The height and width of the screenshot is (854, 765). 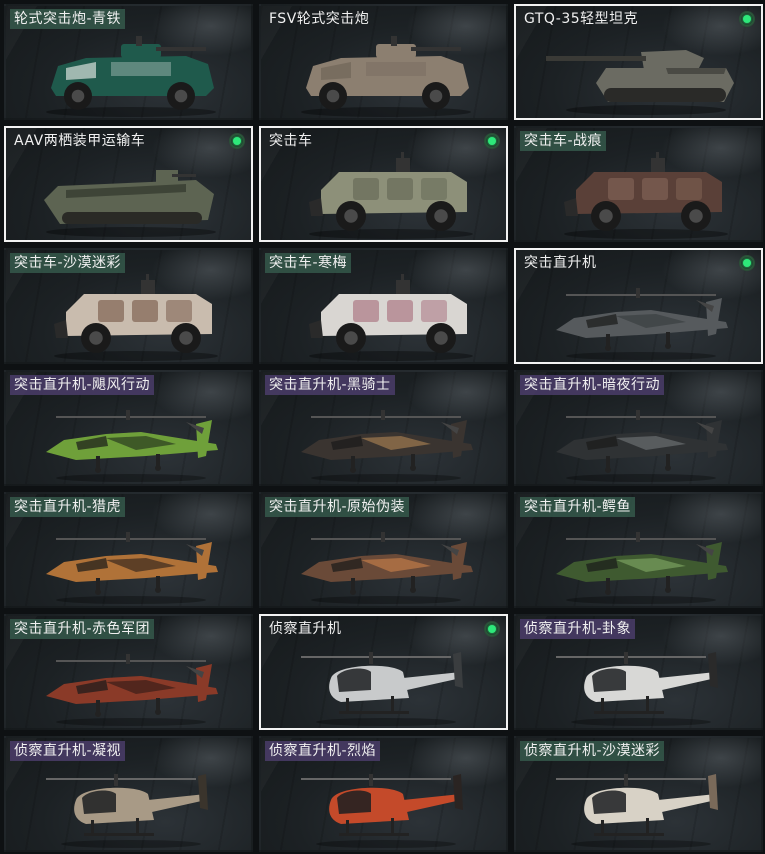 I want to click on vehicle-card-13: 突击直升机-猎虎, so click(x=128, y=550).